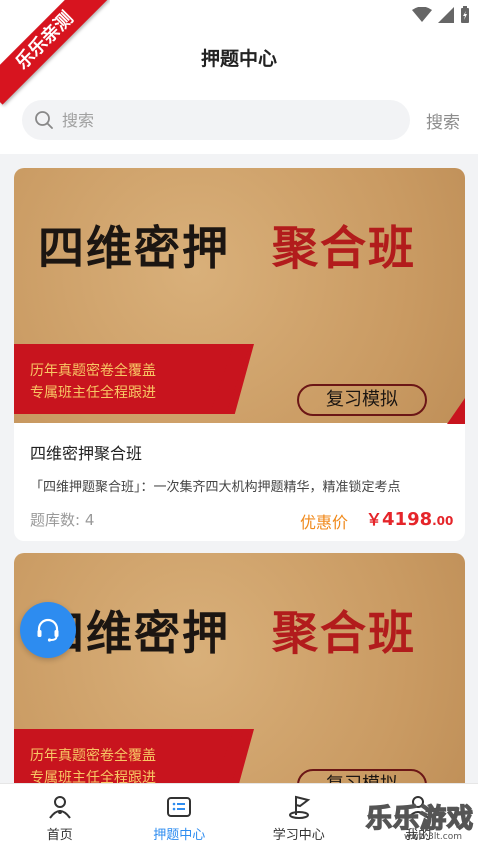 The image size is (478, 849). What do you see at coordinates (419, 819) in the screenshot?
I see `watermark-logo: 乐乐游戏` at bounding box center [419, 819].